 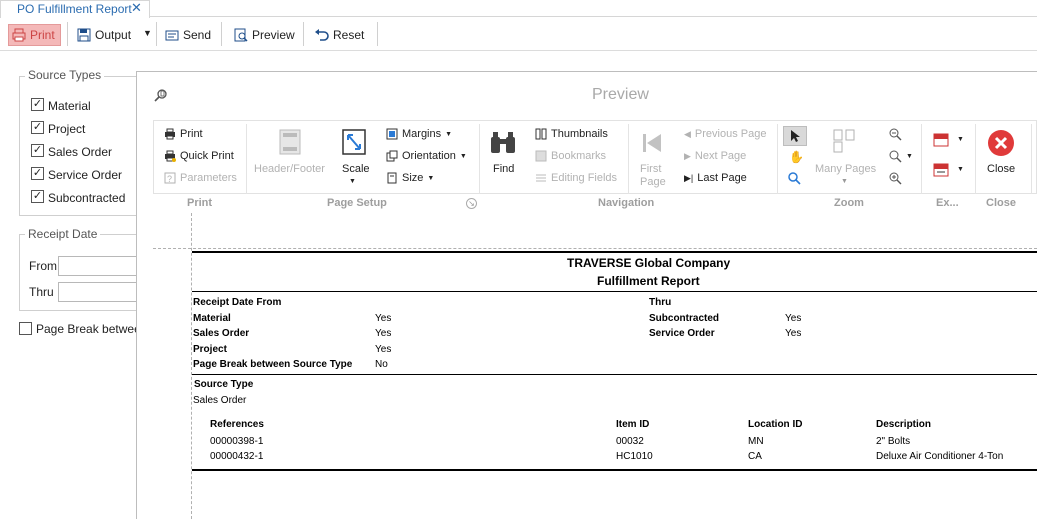 What do you see at coordinates (756, 441) in the screenshot?
I see `row-1-location-id: MN` at bounding box center [756, 441].